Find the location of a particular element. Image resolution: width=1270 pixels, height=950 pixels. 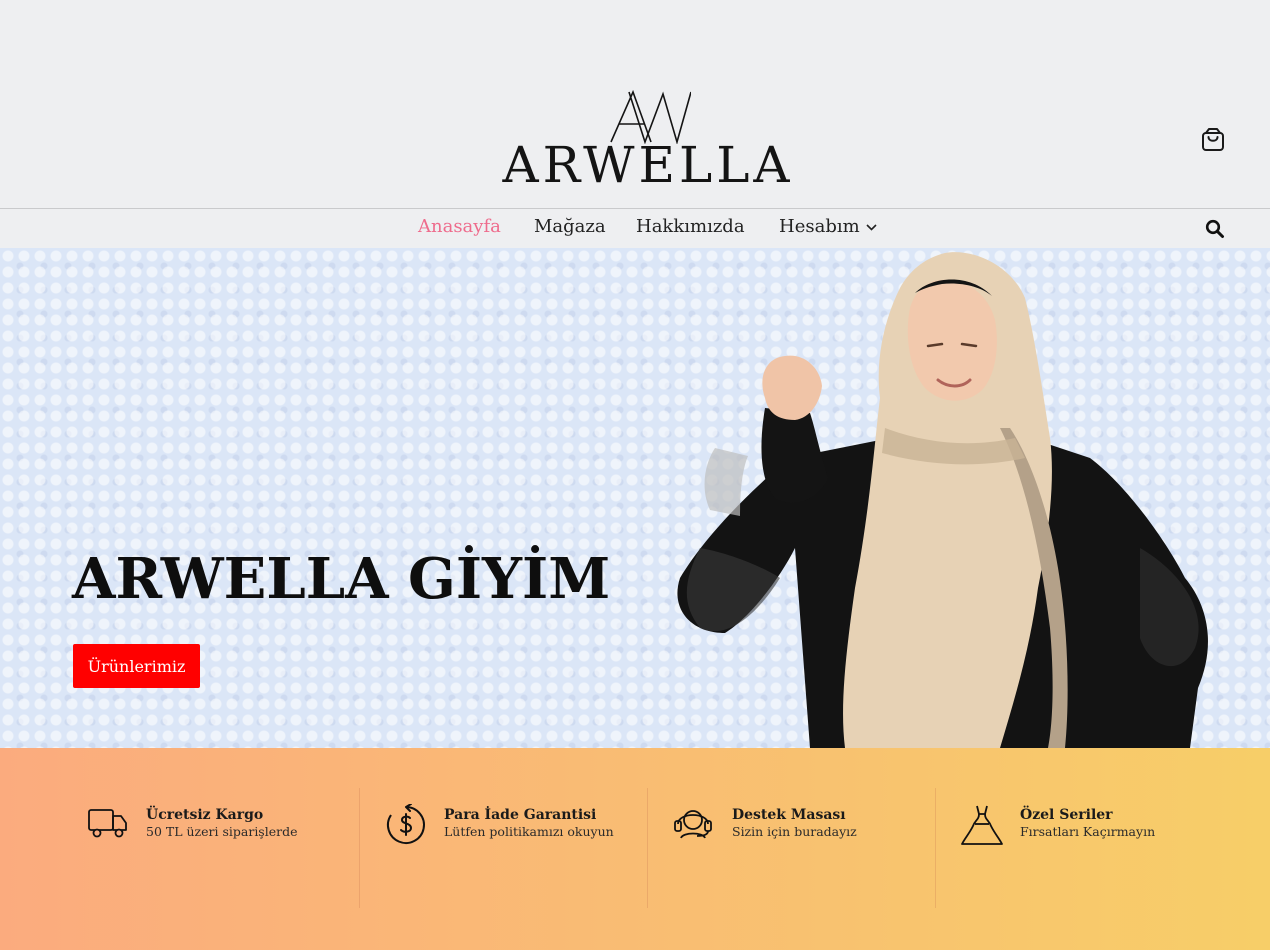

brand-logo: ARWELLA is located at coordinates (648, 140).